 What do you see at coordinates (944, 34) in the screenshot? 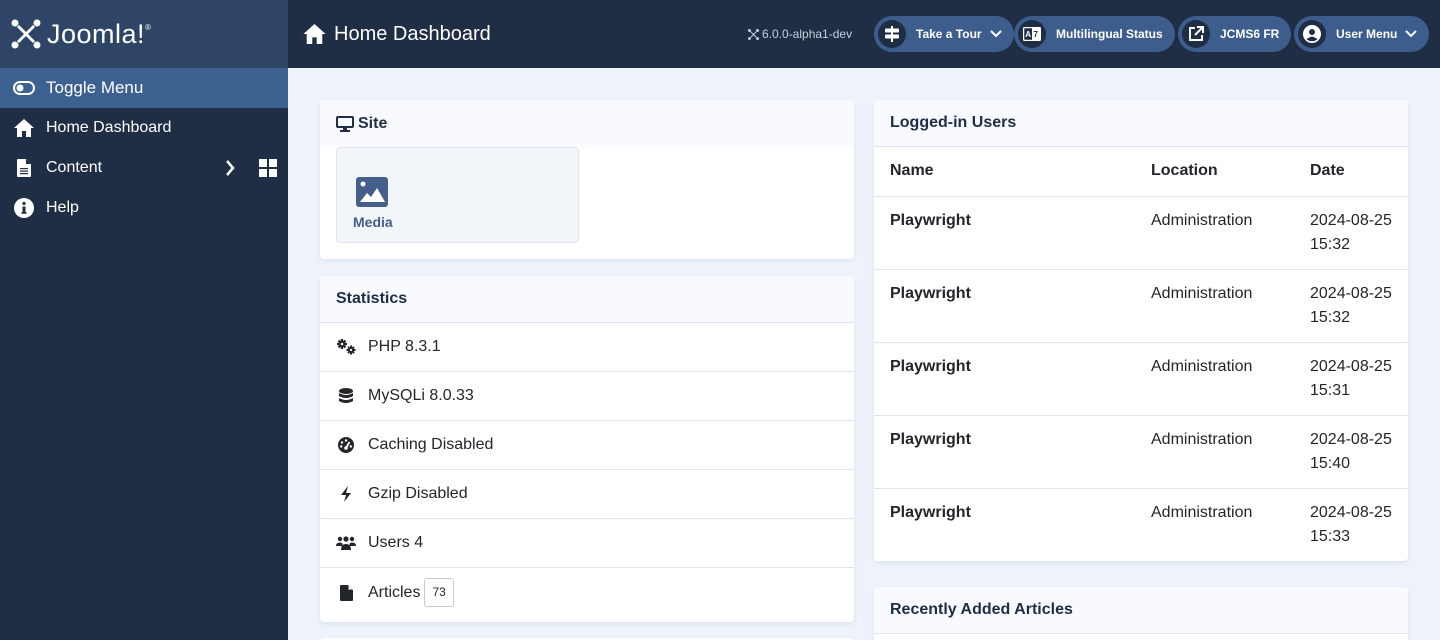
I see `take-a-tour-button: Take a Tour` at bounding box center [944, 34].